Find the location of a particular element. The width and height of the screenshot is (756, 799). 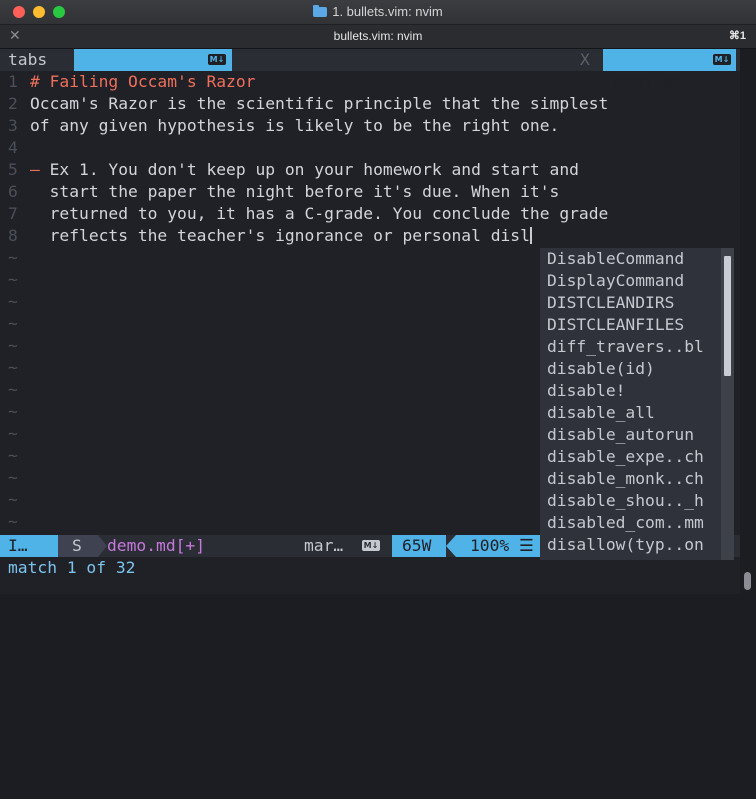

line-number: 7 is located at coordinates (13, 213).